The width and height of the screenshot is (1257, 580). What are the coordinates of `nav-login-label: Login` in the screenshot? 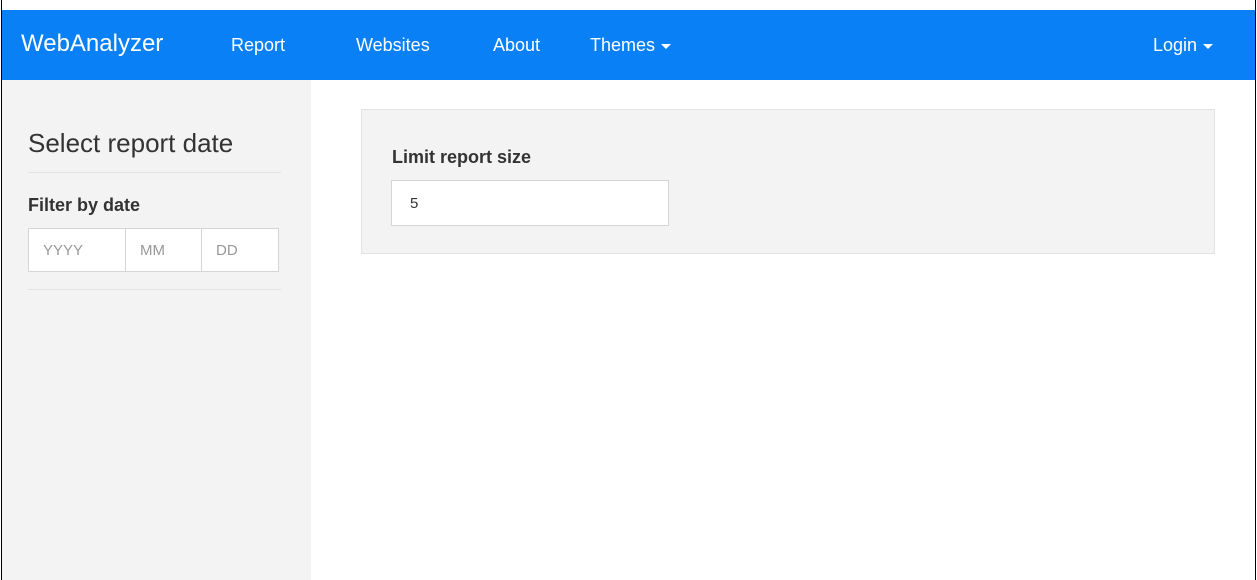 It's located at (1175, 45).